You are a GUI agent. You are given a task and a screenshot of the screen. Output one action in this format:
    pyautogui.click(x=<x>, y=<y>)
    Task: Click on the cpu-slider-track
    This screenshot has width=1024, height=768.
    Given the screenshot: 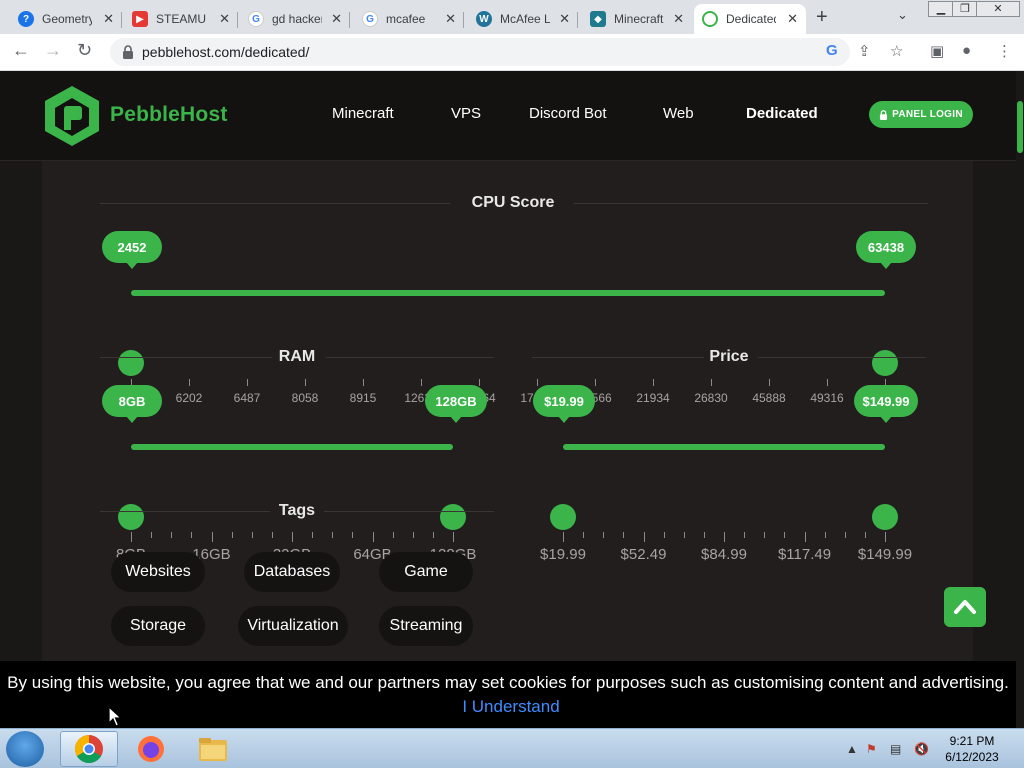 What is the action you would take?
    pyautogui.click(x=508, y=293)
    